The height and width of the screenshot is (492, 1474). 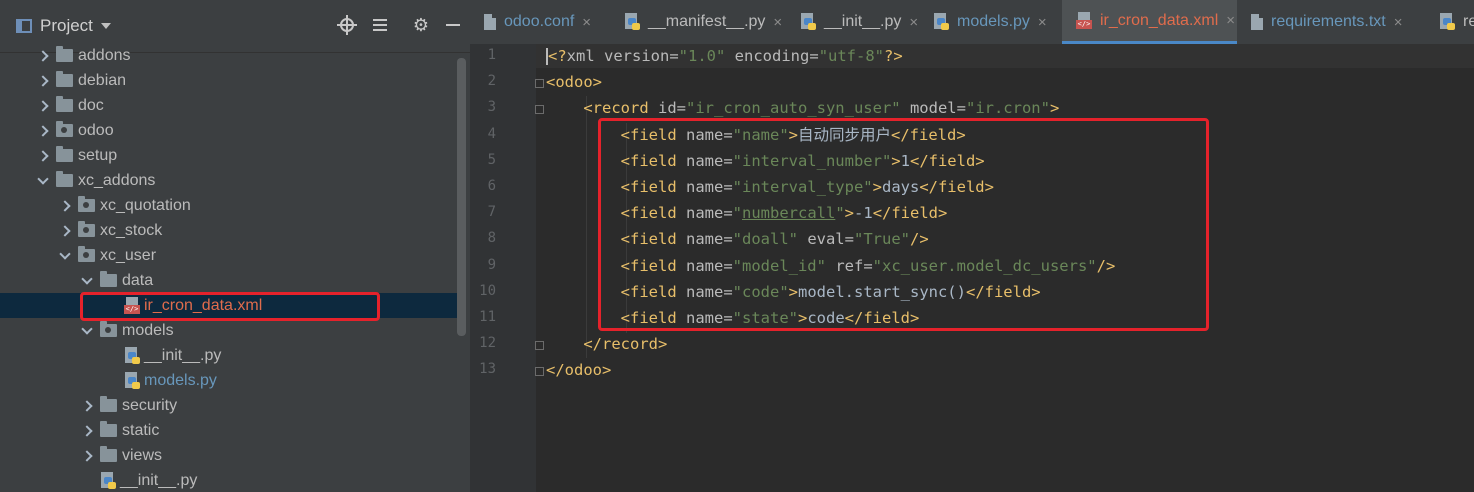 I want to click on code-token: />, so click(x=1106, y=266).